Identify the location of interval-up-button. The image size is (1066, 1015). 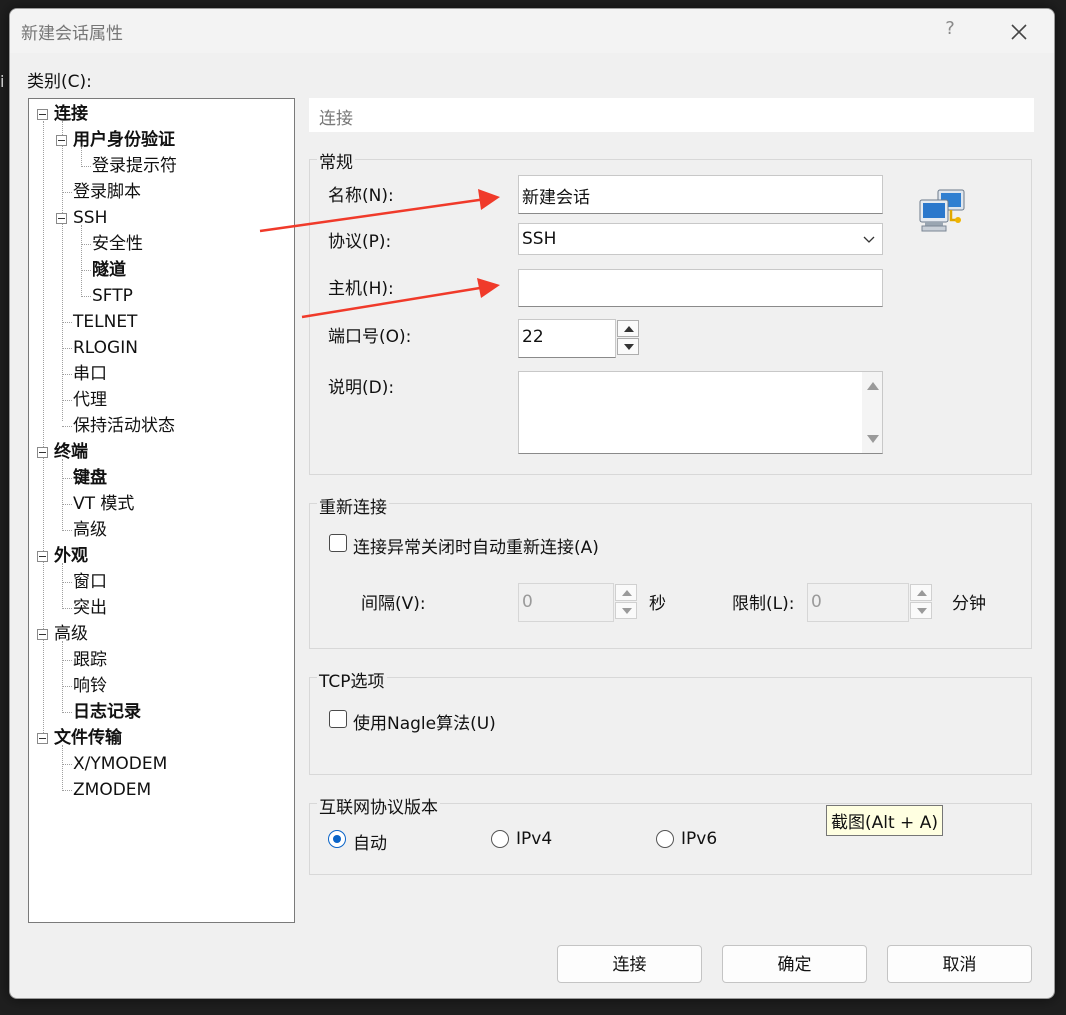
(626, 592).